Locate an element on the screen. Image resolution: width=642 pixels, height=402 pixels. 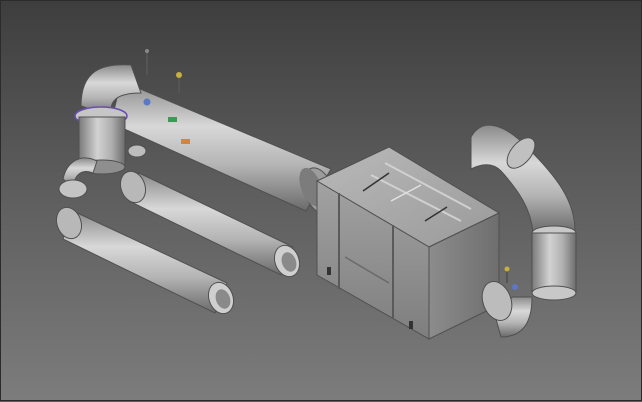
small-elbow is located at coordinates (78, 178).